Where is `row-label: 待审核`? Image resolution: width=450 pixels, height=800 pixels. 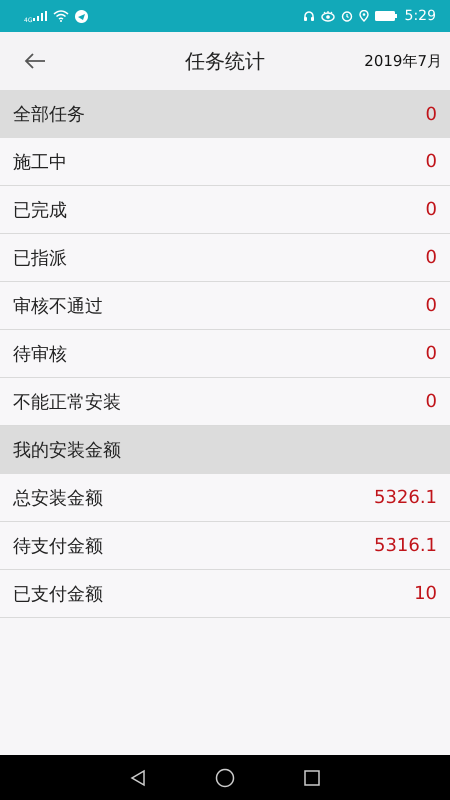 row-label: 待审核 is located at coordinates (40, 354).